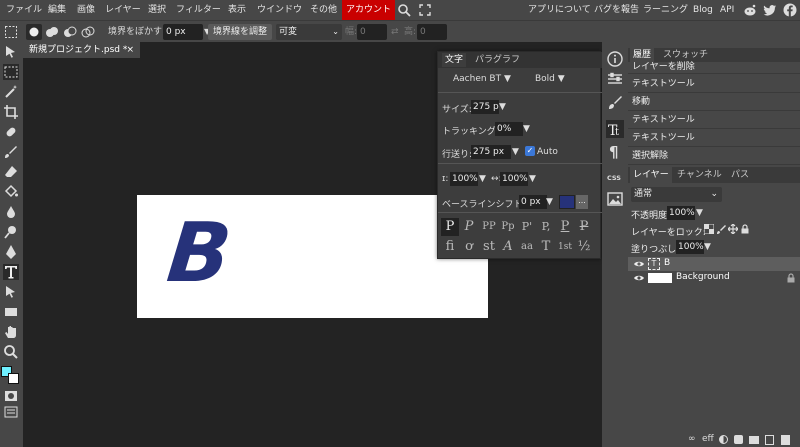  Describe the element at coordinates (707, 247) in the screenshot. I see `fill-dropdown-icon: ▼` at that location.